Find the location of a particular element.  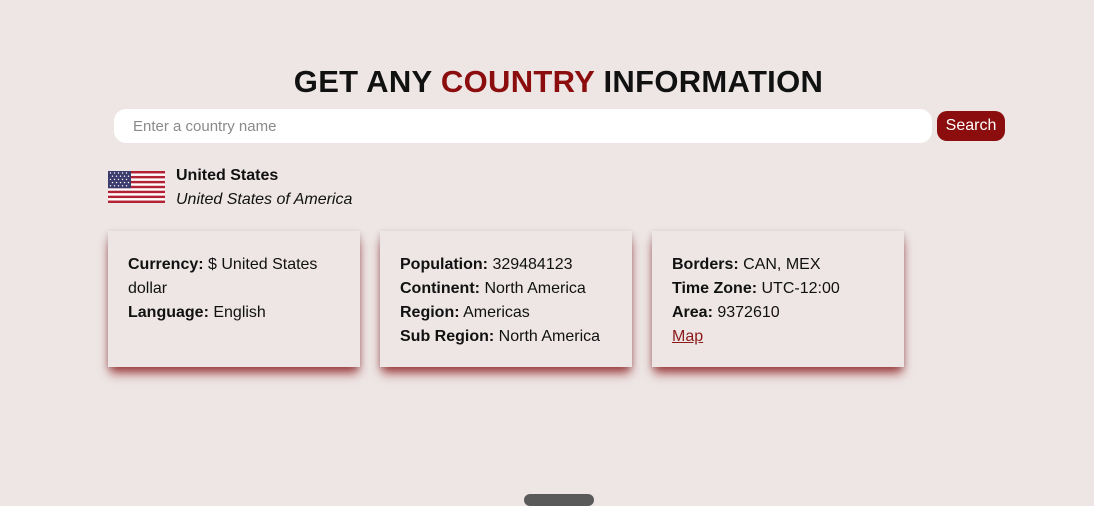

area-row: Area: 9372610 is located at coordinates (778, 313).